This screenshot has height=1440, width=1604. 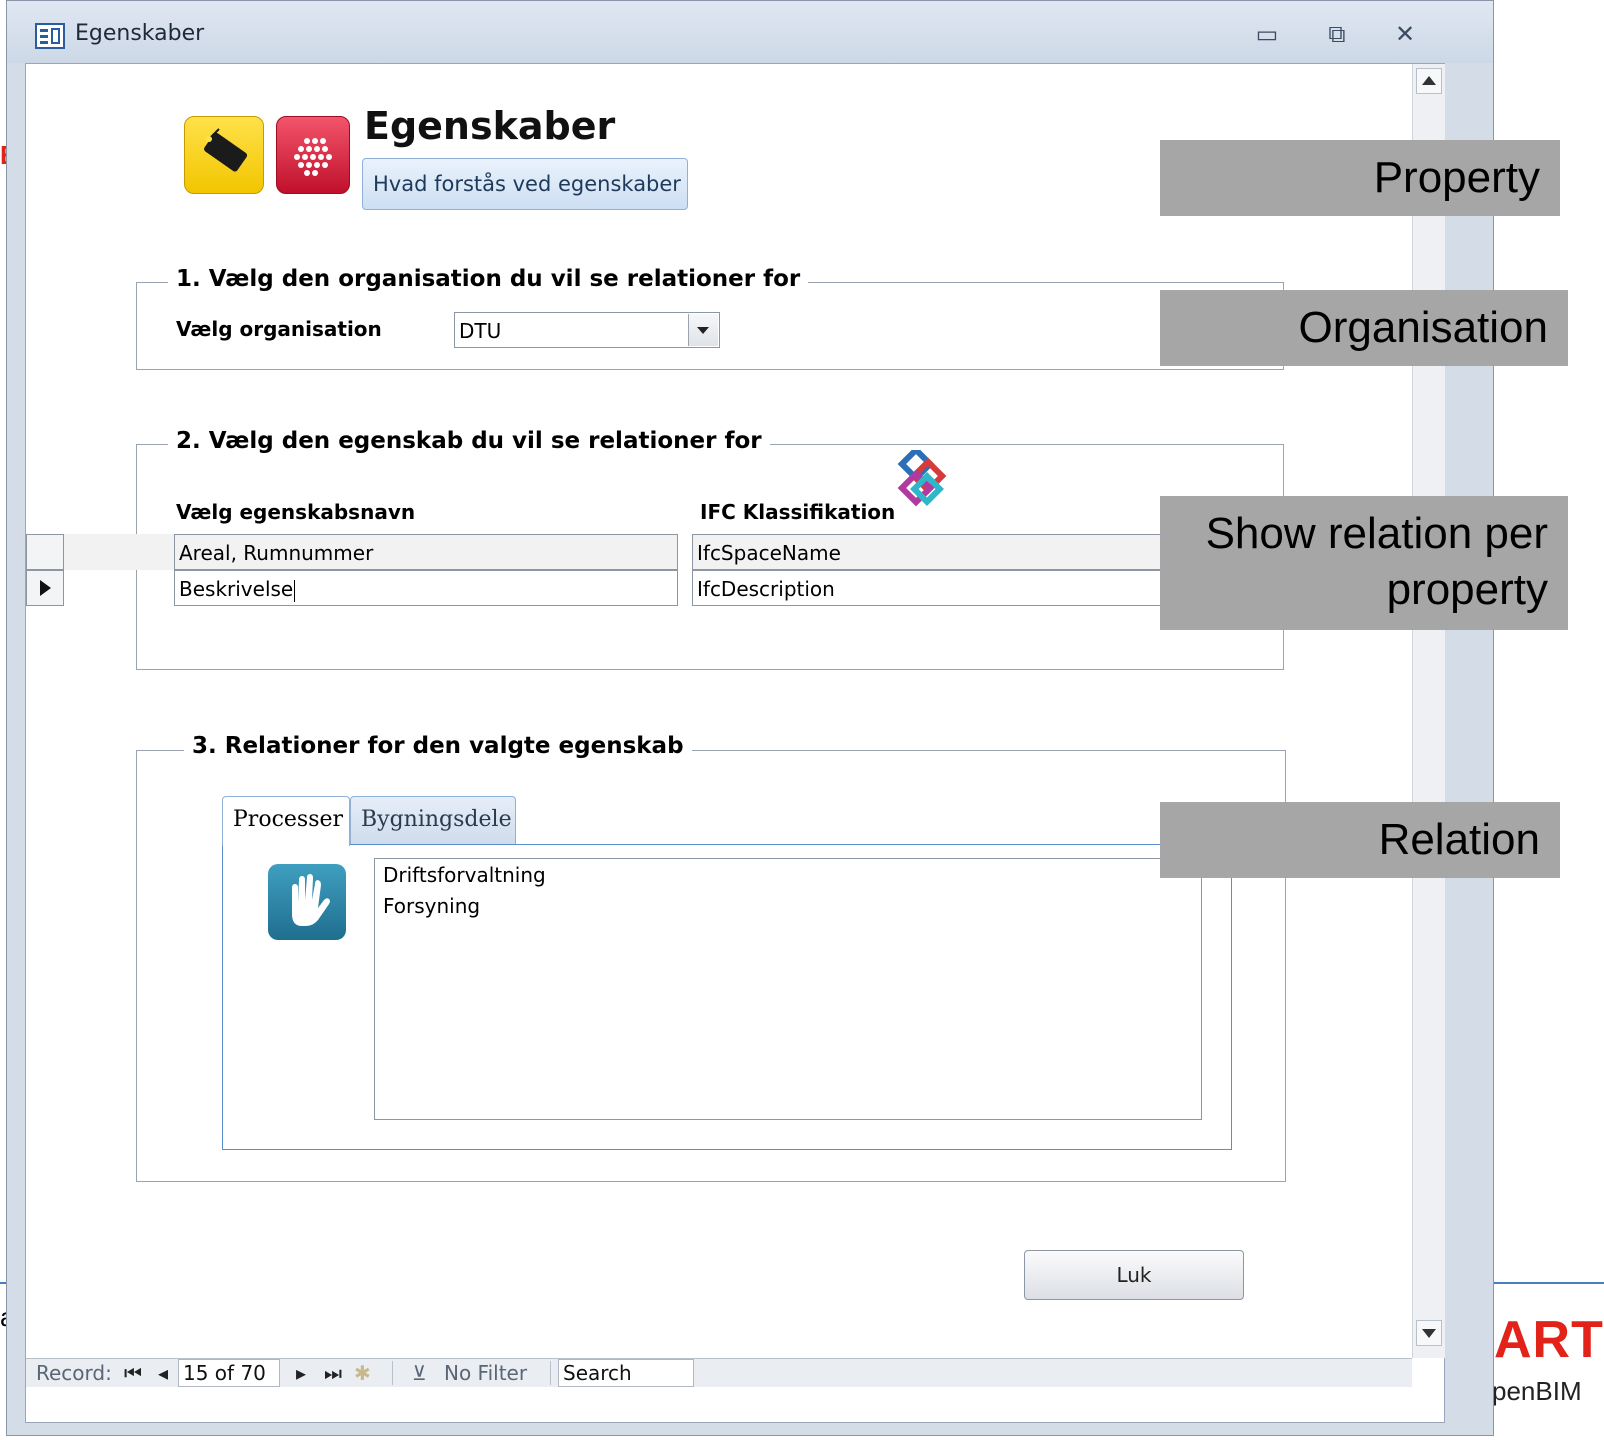 I want to click on property-name-value: Beskrivelse, so click(x=236, y=589).